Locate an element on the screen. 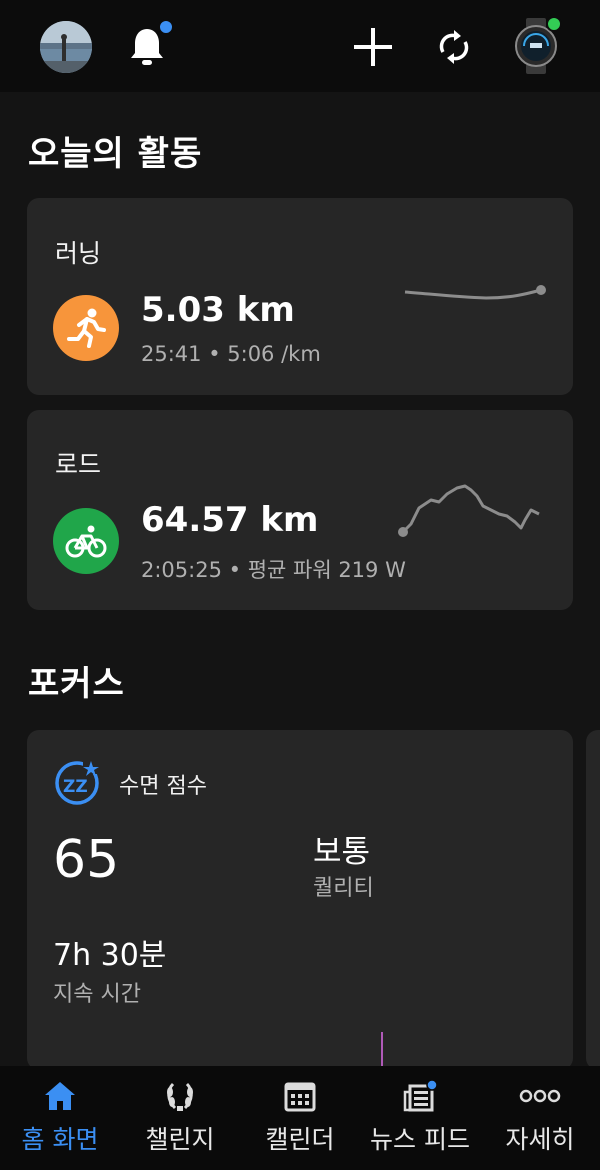 This screenshot has width=600, height=1170. plus-icon is located at coordinates (373, 47).